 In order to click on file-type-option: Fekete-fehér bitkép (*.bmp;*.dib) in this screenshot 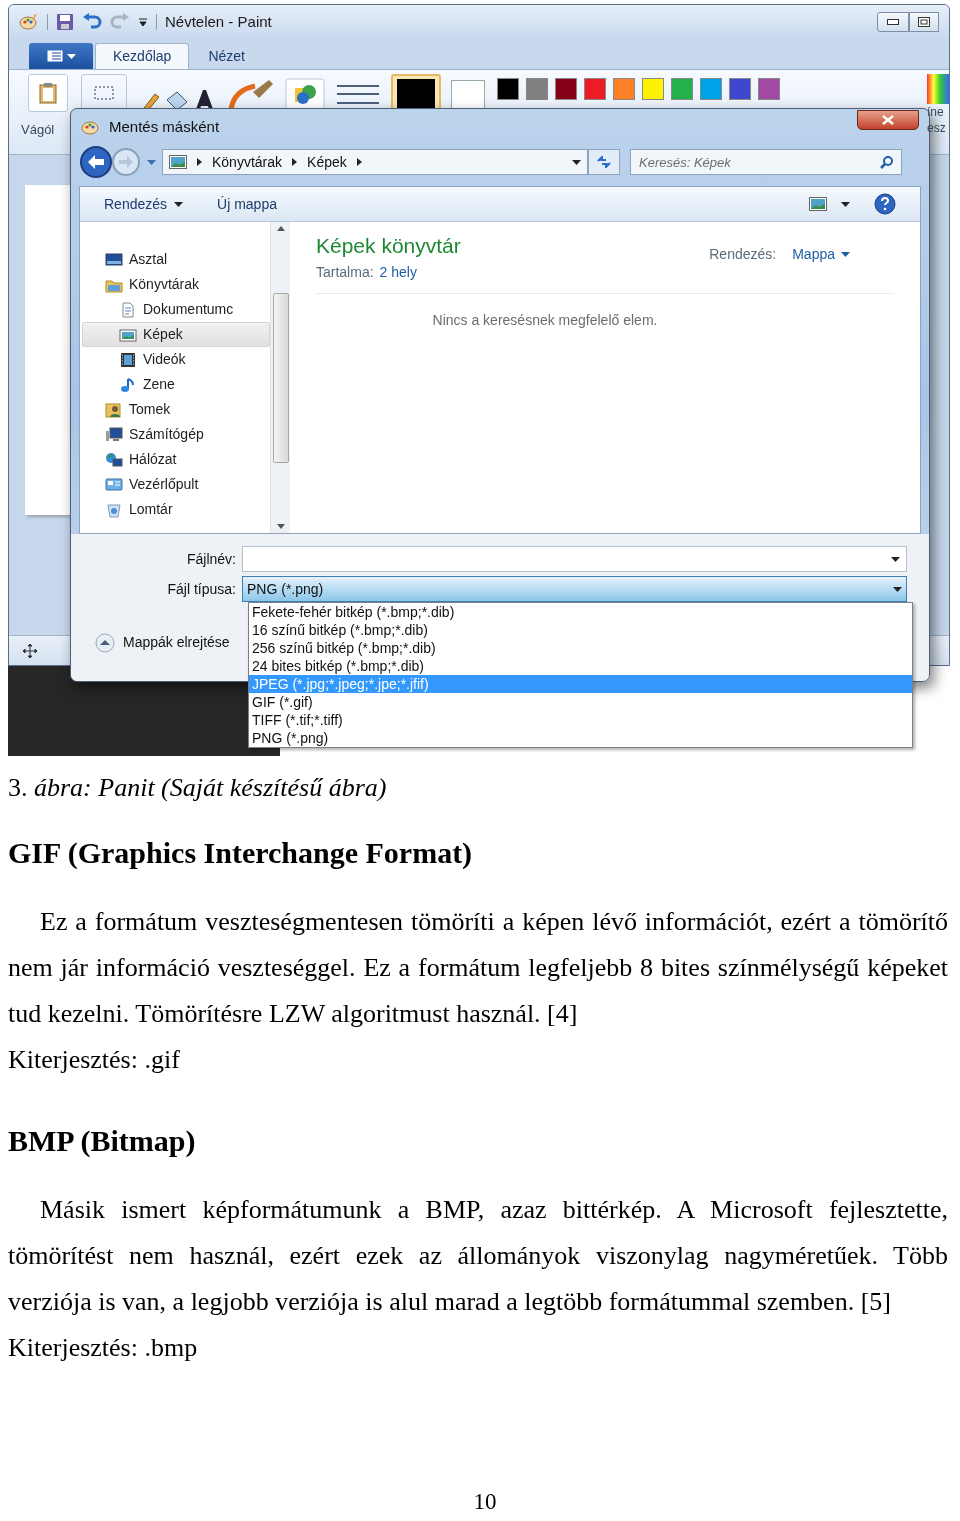, I will do `click(580, 612)`.